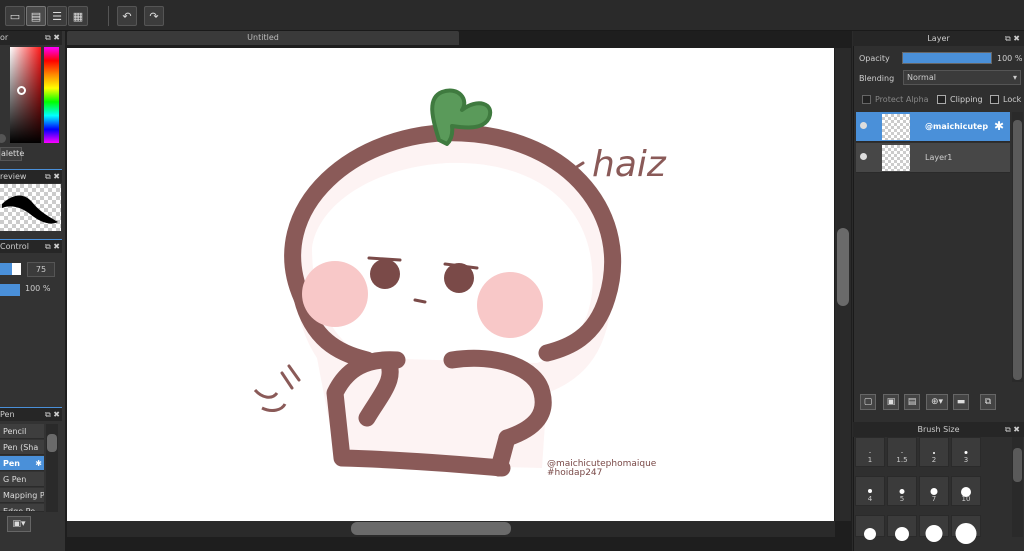 The image size is (1024, 551). What do you see at coordinates (902, 460) in the screenshot?
I see `brush-size-label: 1.5` at bounding box center [902, 460].